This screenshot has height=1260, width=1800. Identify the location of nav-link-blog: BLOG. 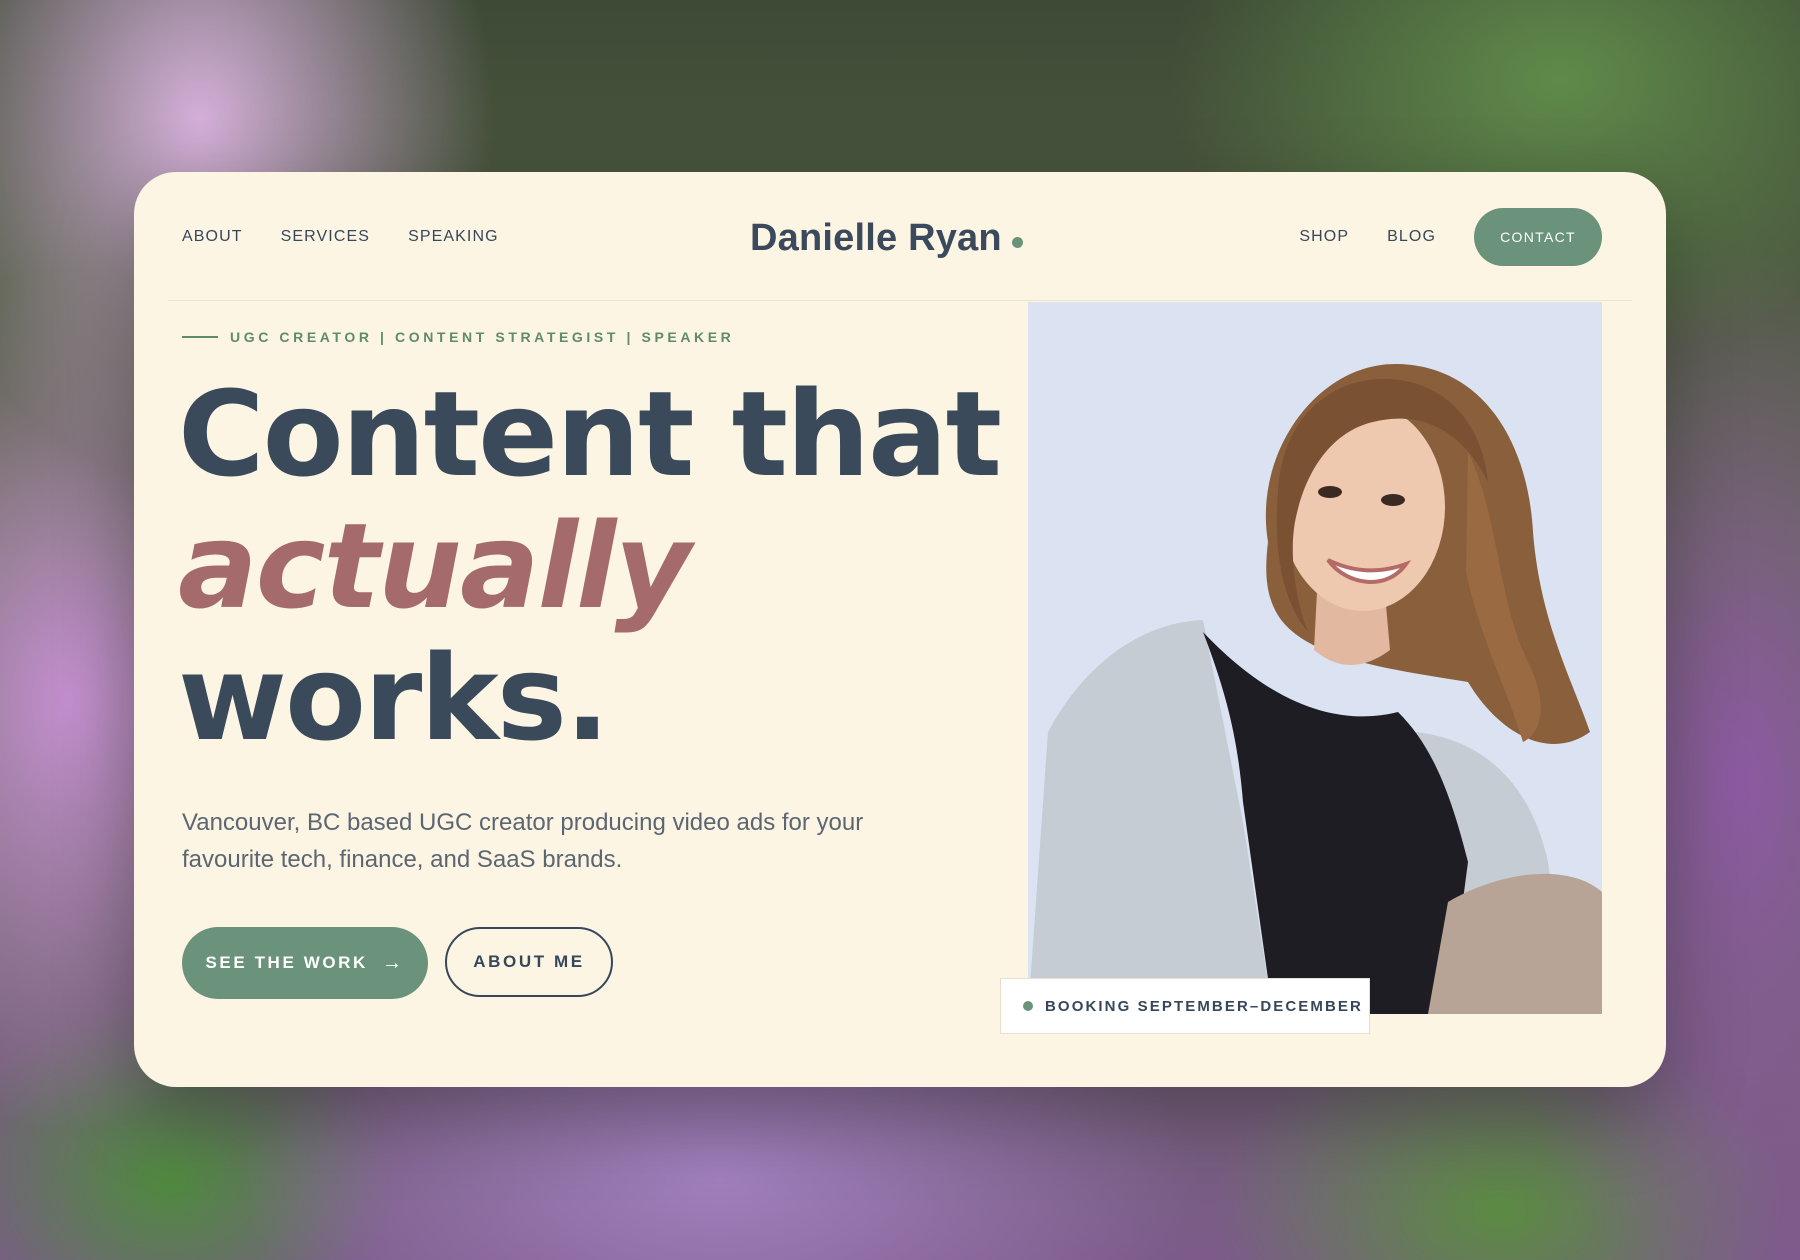
(1411, 237).